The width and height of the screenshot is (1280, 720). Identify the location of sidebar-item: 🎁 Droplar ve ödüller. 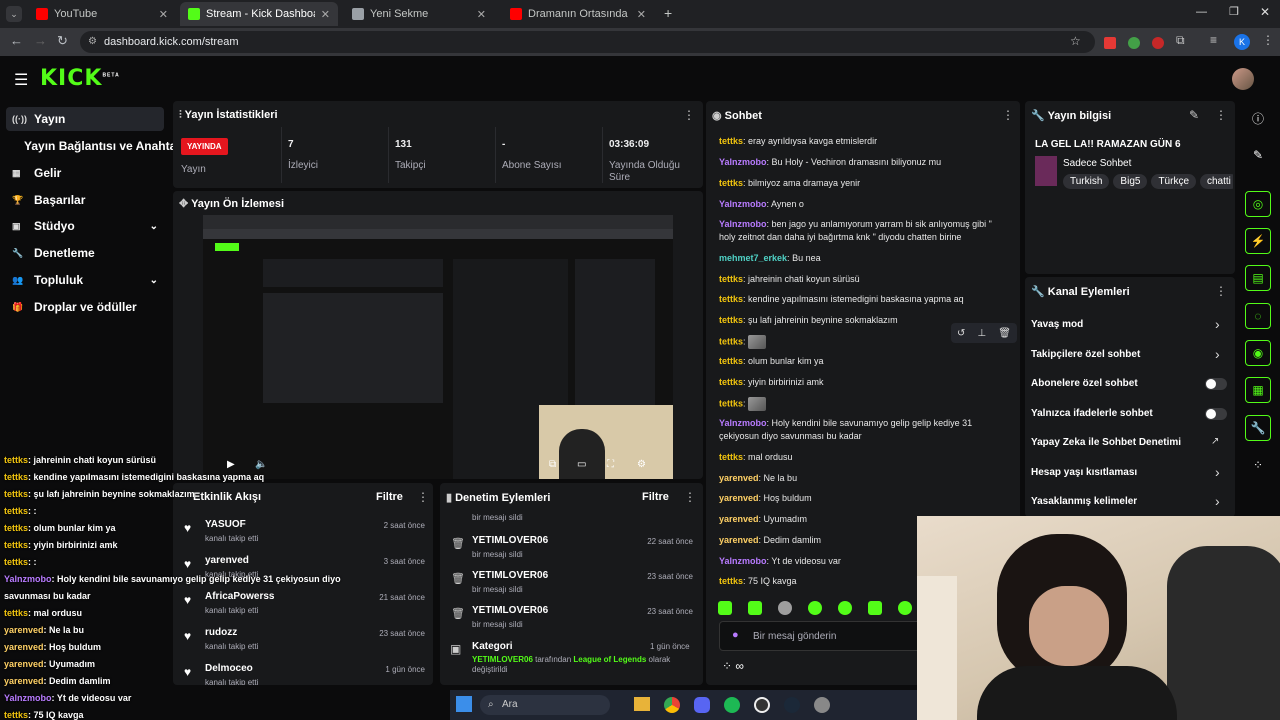
(85, 307).